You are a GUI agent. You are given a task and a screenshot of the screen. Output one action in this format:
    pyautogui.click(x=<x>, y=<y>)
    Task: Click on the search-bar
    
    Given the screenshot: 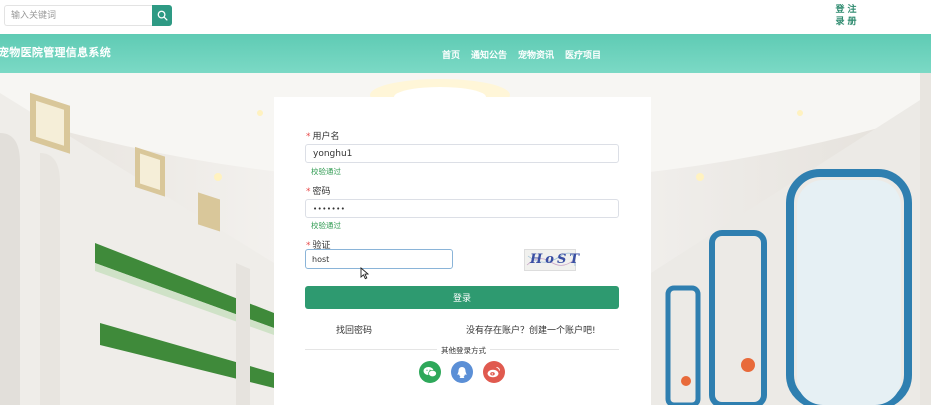 What is the action you would take?
    pyautogui.click(x=88, y=15)
    